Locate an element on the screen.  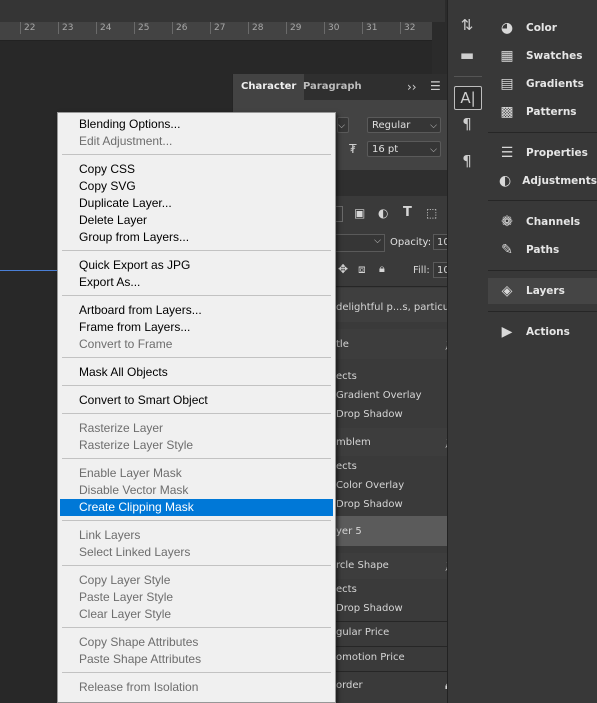
filter-type-icon: T is located at coordinates (407, 212).